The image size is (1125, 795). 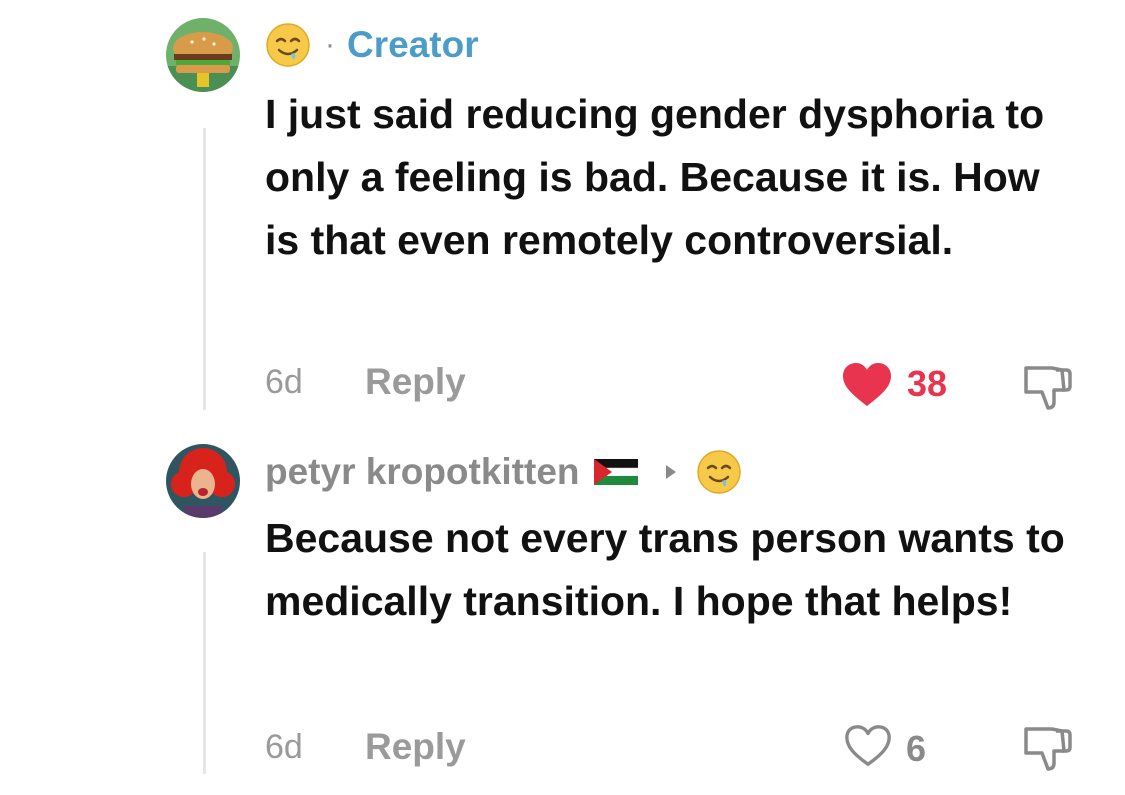 What do you see at coordinates (916, 748) in the screenshot?
I see `like-count: 6` at bounding box center [916, 748].